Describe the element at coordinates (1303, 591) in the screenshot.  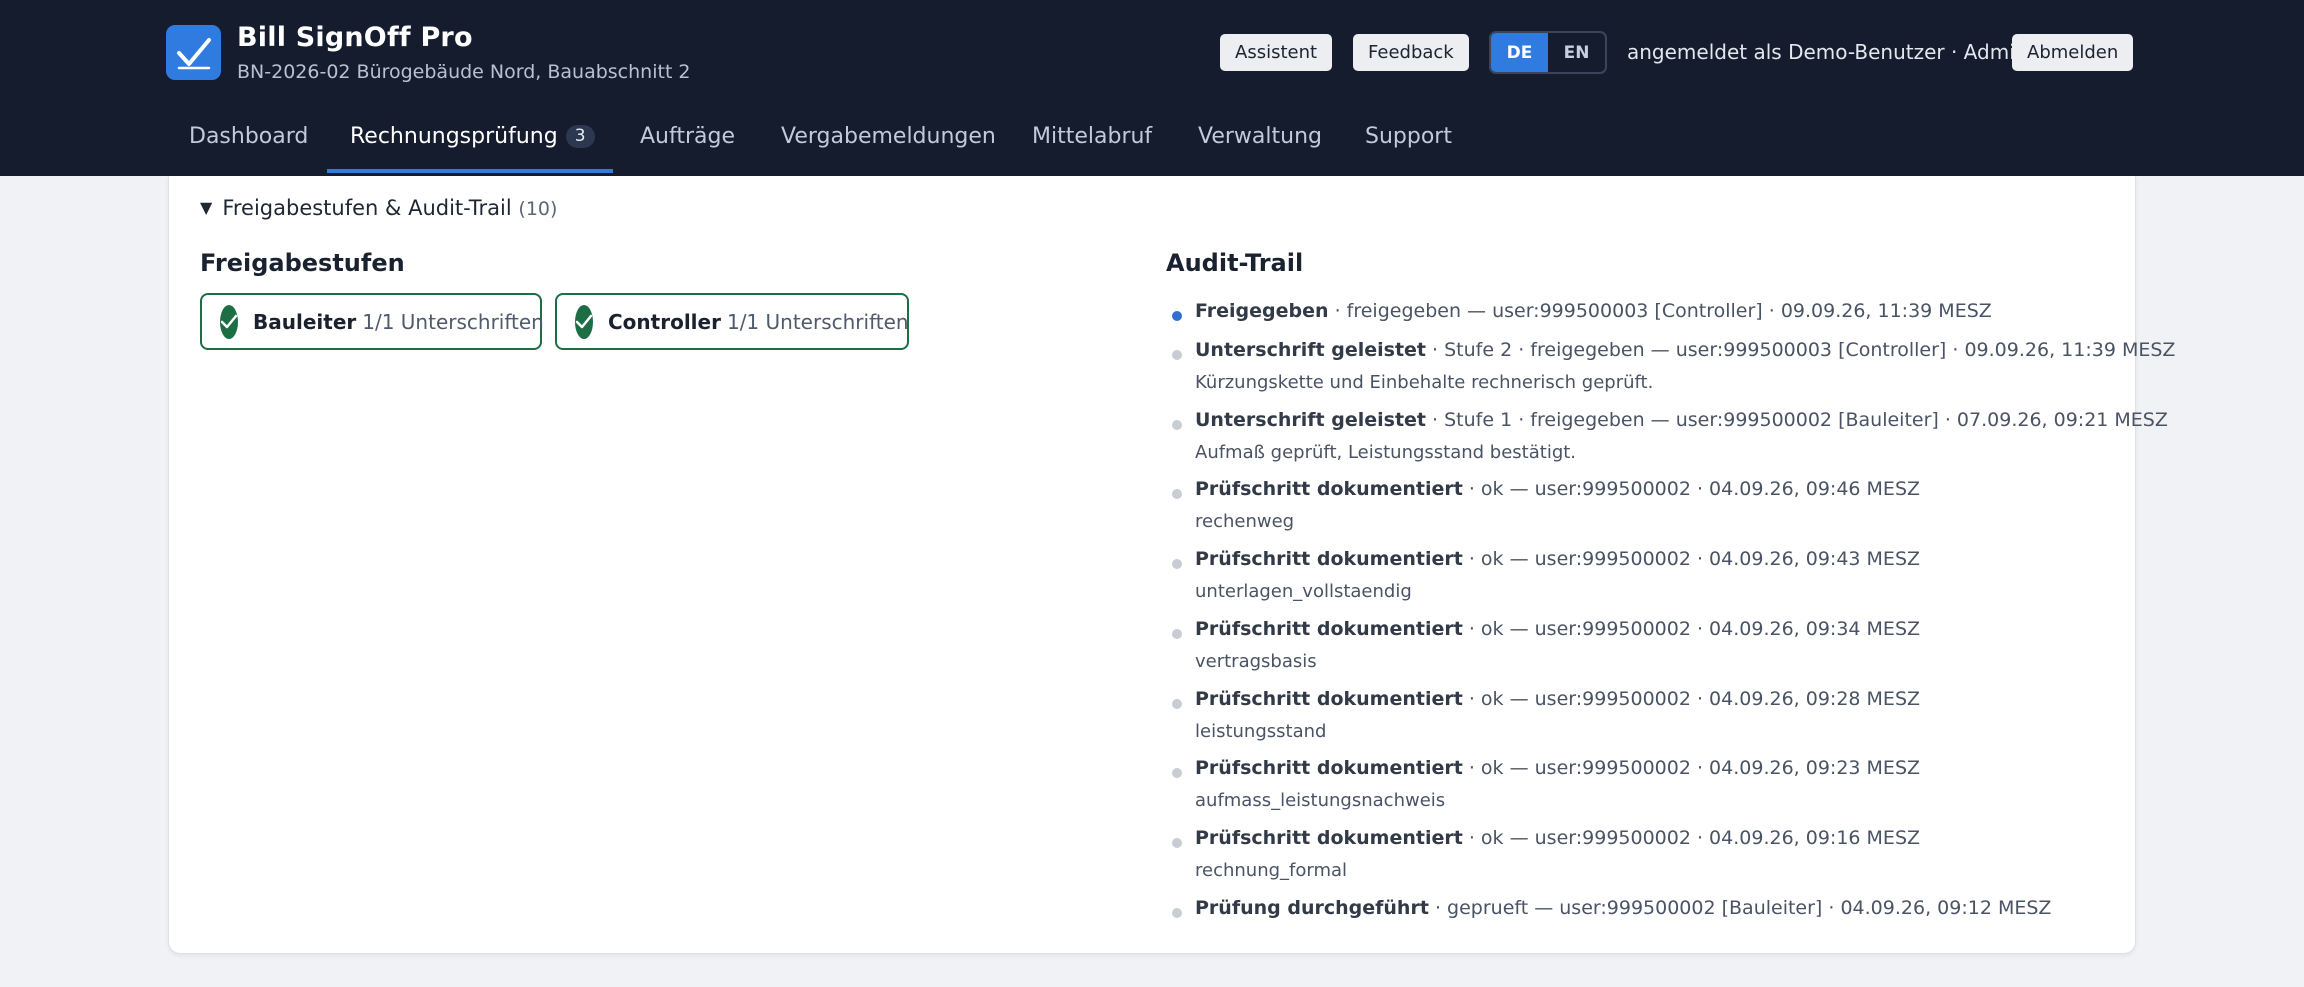
I see `audit-note: unterlagen_vollstaendig` at that location.